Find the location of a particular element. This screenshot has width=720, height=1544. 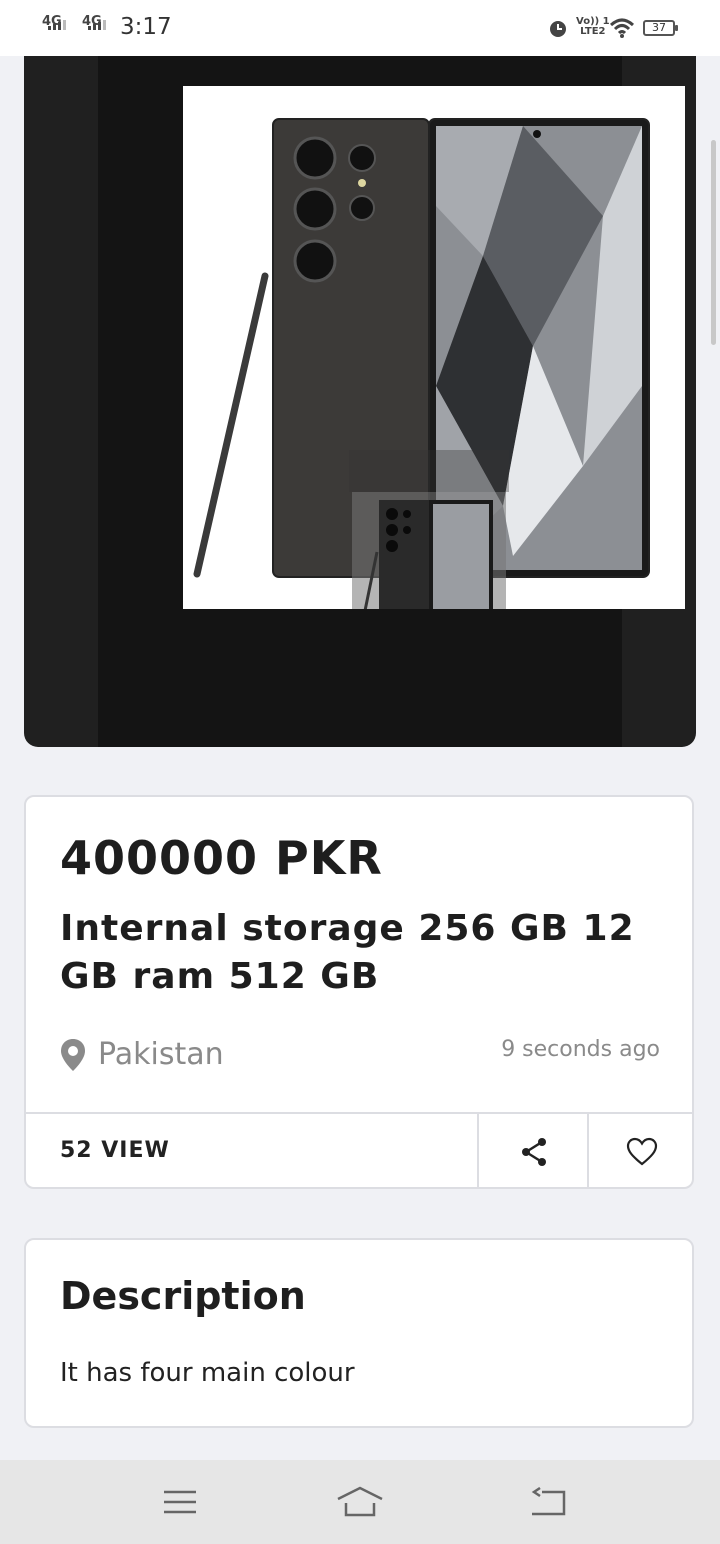

scrollbar is located at coordinates (713, 242).